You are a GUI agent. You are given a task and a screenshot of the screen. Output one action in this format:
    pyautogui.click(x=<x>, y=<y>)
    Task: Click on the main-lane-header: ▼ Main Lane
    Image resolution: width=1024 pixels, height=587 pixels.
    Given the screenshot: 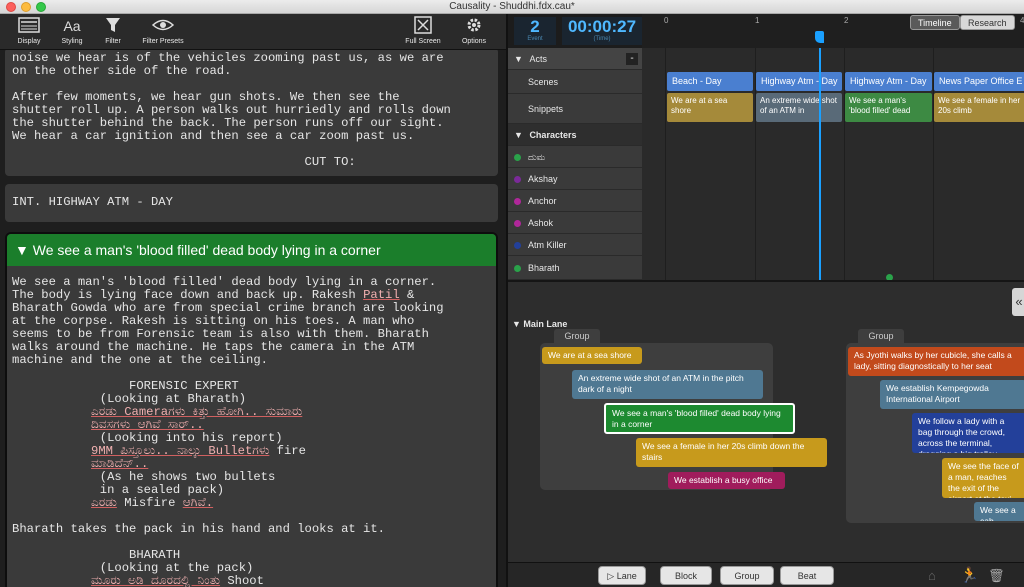 What is the action you would take?
    pyautogui.click(x=539, y=324)
    